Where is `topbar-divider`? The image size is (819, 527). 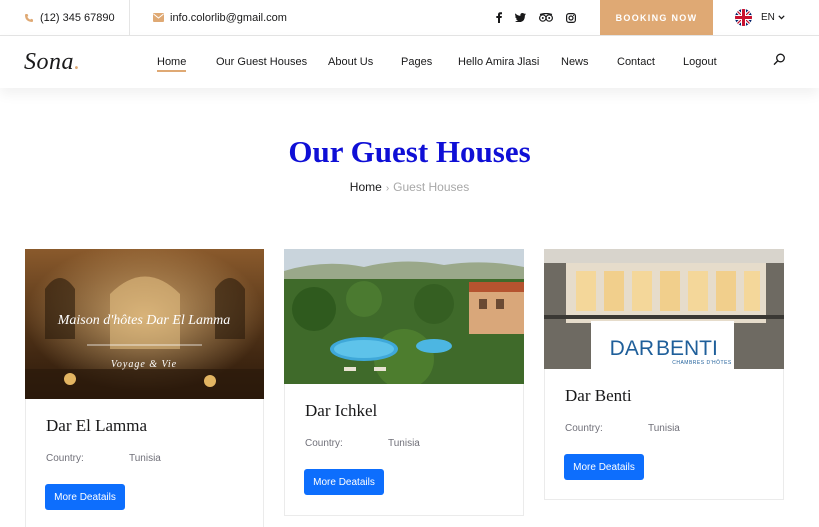
topbar-divider is located at coordinates (129, 17).